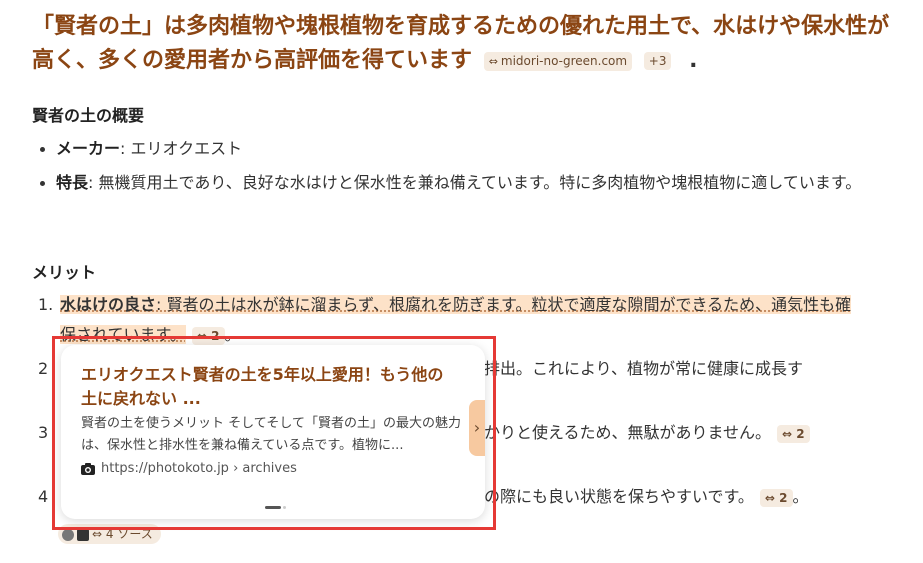  Describe the element at coordinates (83, 534) in the screenshot. I see `camera-icon` at that location.